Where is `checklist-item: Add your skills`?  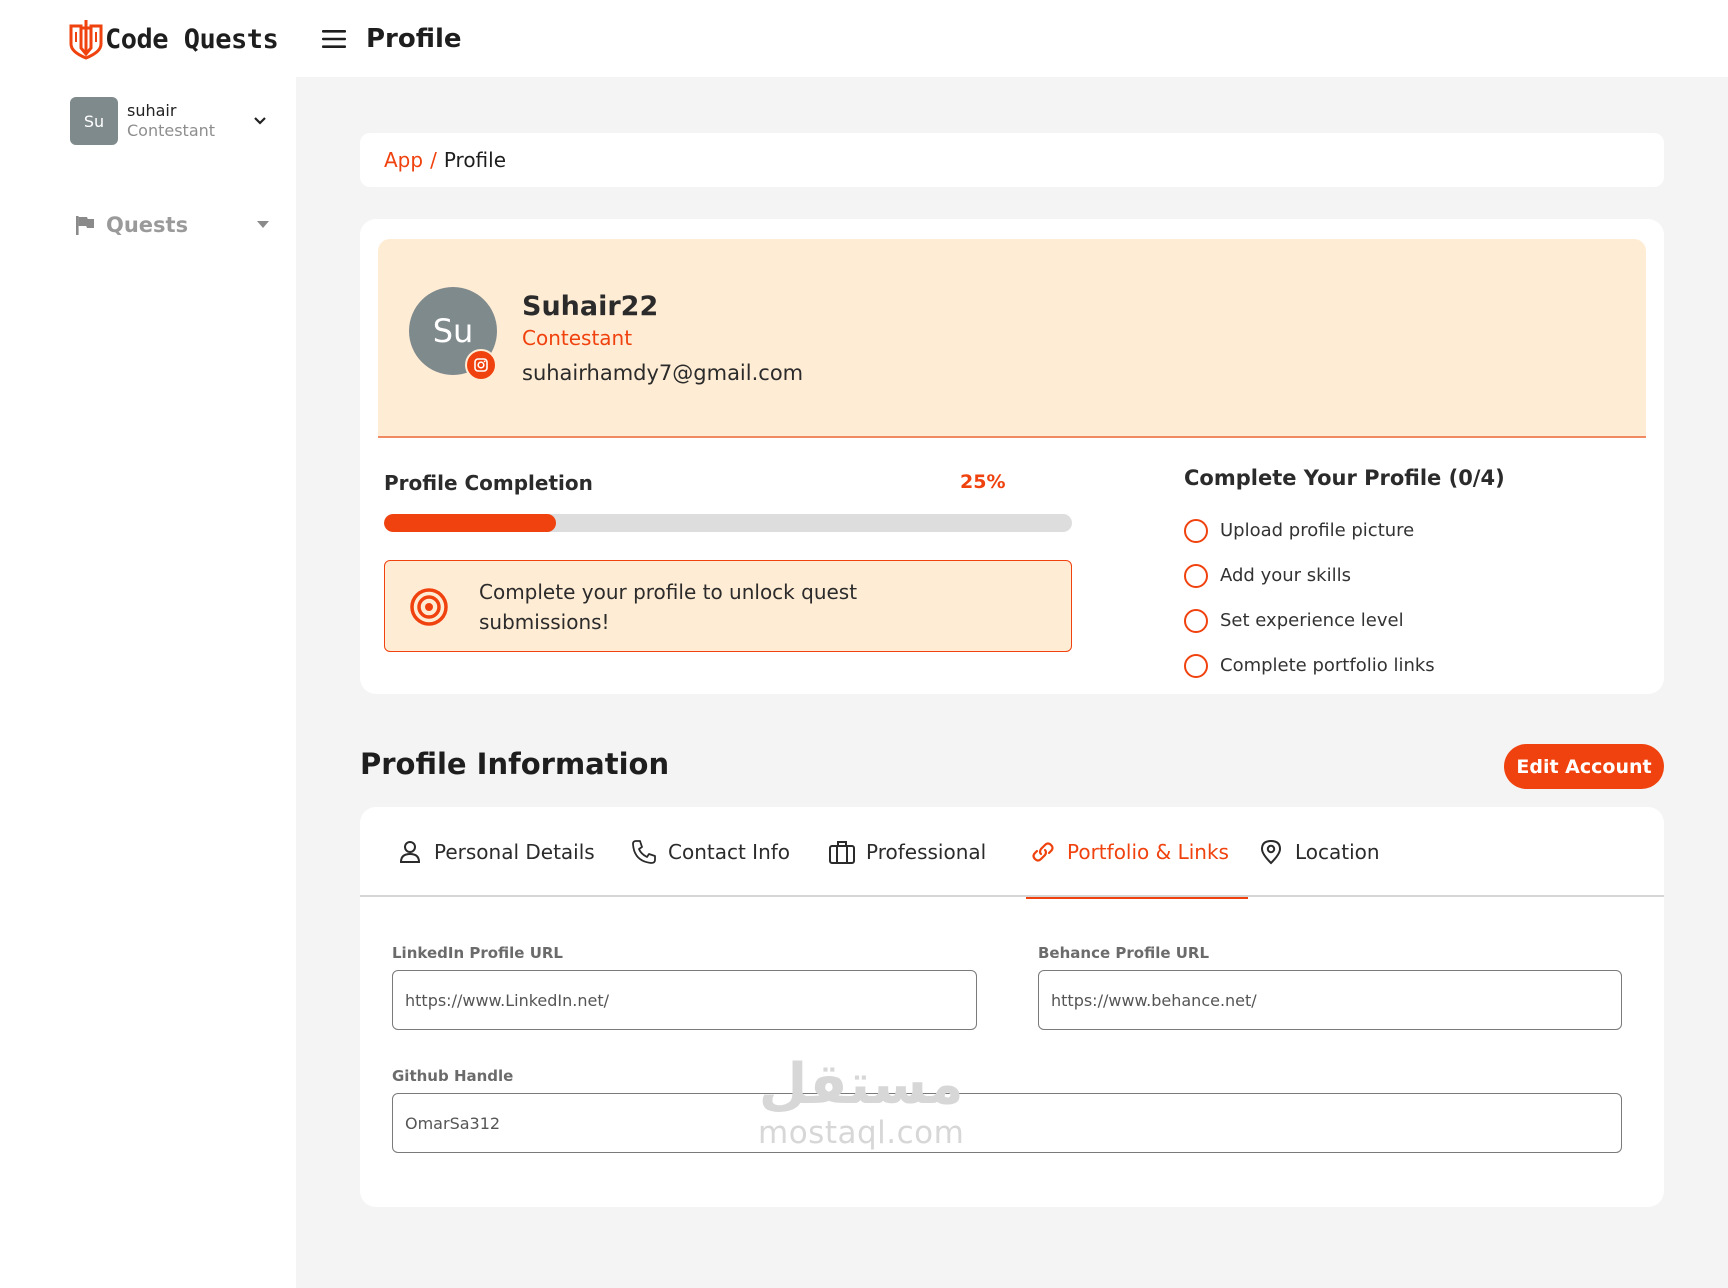 checklist-item: Add your skills is located at coordinates (1309, 575).